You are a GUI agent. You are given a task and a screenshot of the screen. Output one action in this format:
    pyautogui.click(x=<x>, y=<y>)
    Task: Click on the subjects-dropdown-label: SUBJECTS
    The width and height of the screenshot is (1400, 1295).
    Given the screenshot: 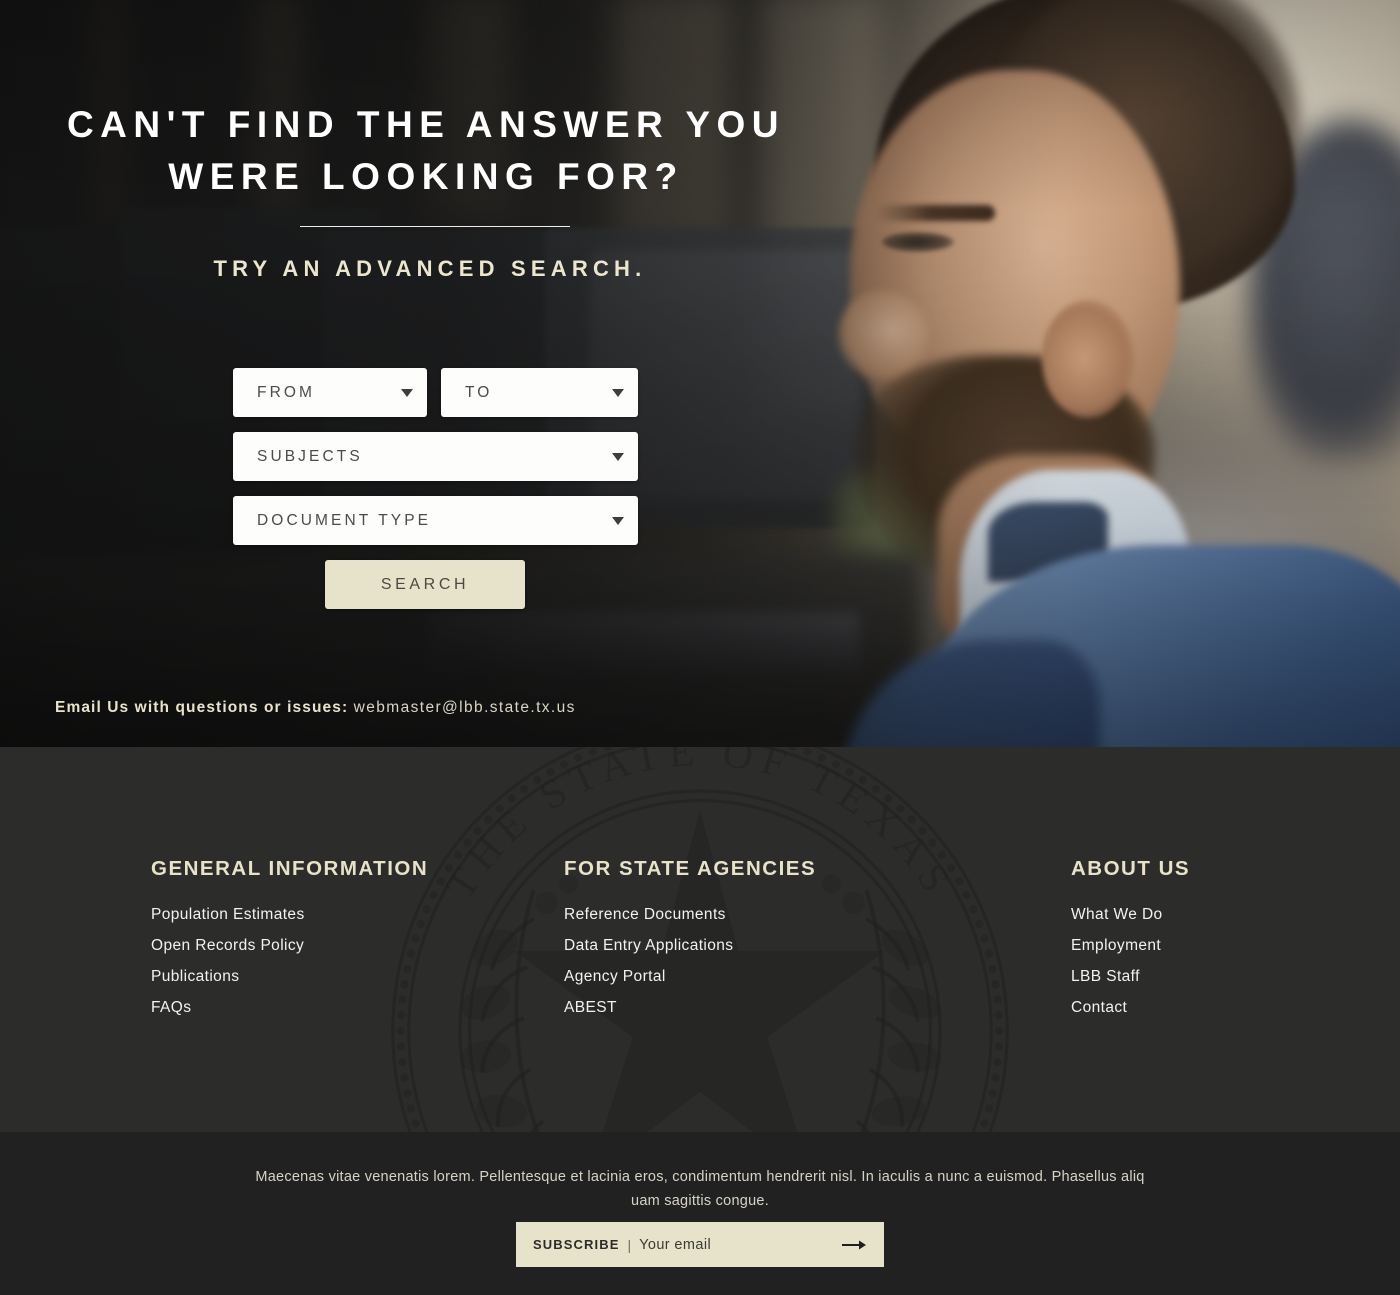 What is the action you would take?
    pyautogui.click(x=310, y=456)
    